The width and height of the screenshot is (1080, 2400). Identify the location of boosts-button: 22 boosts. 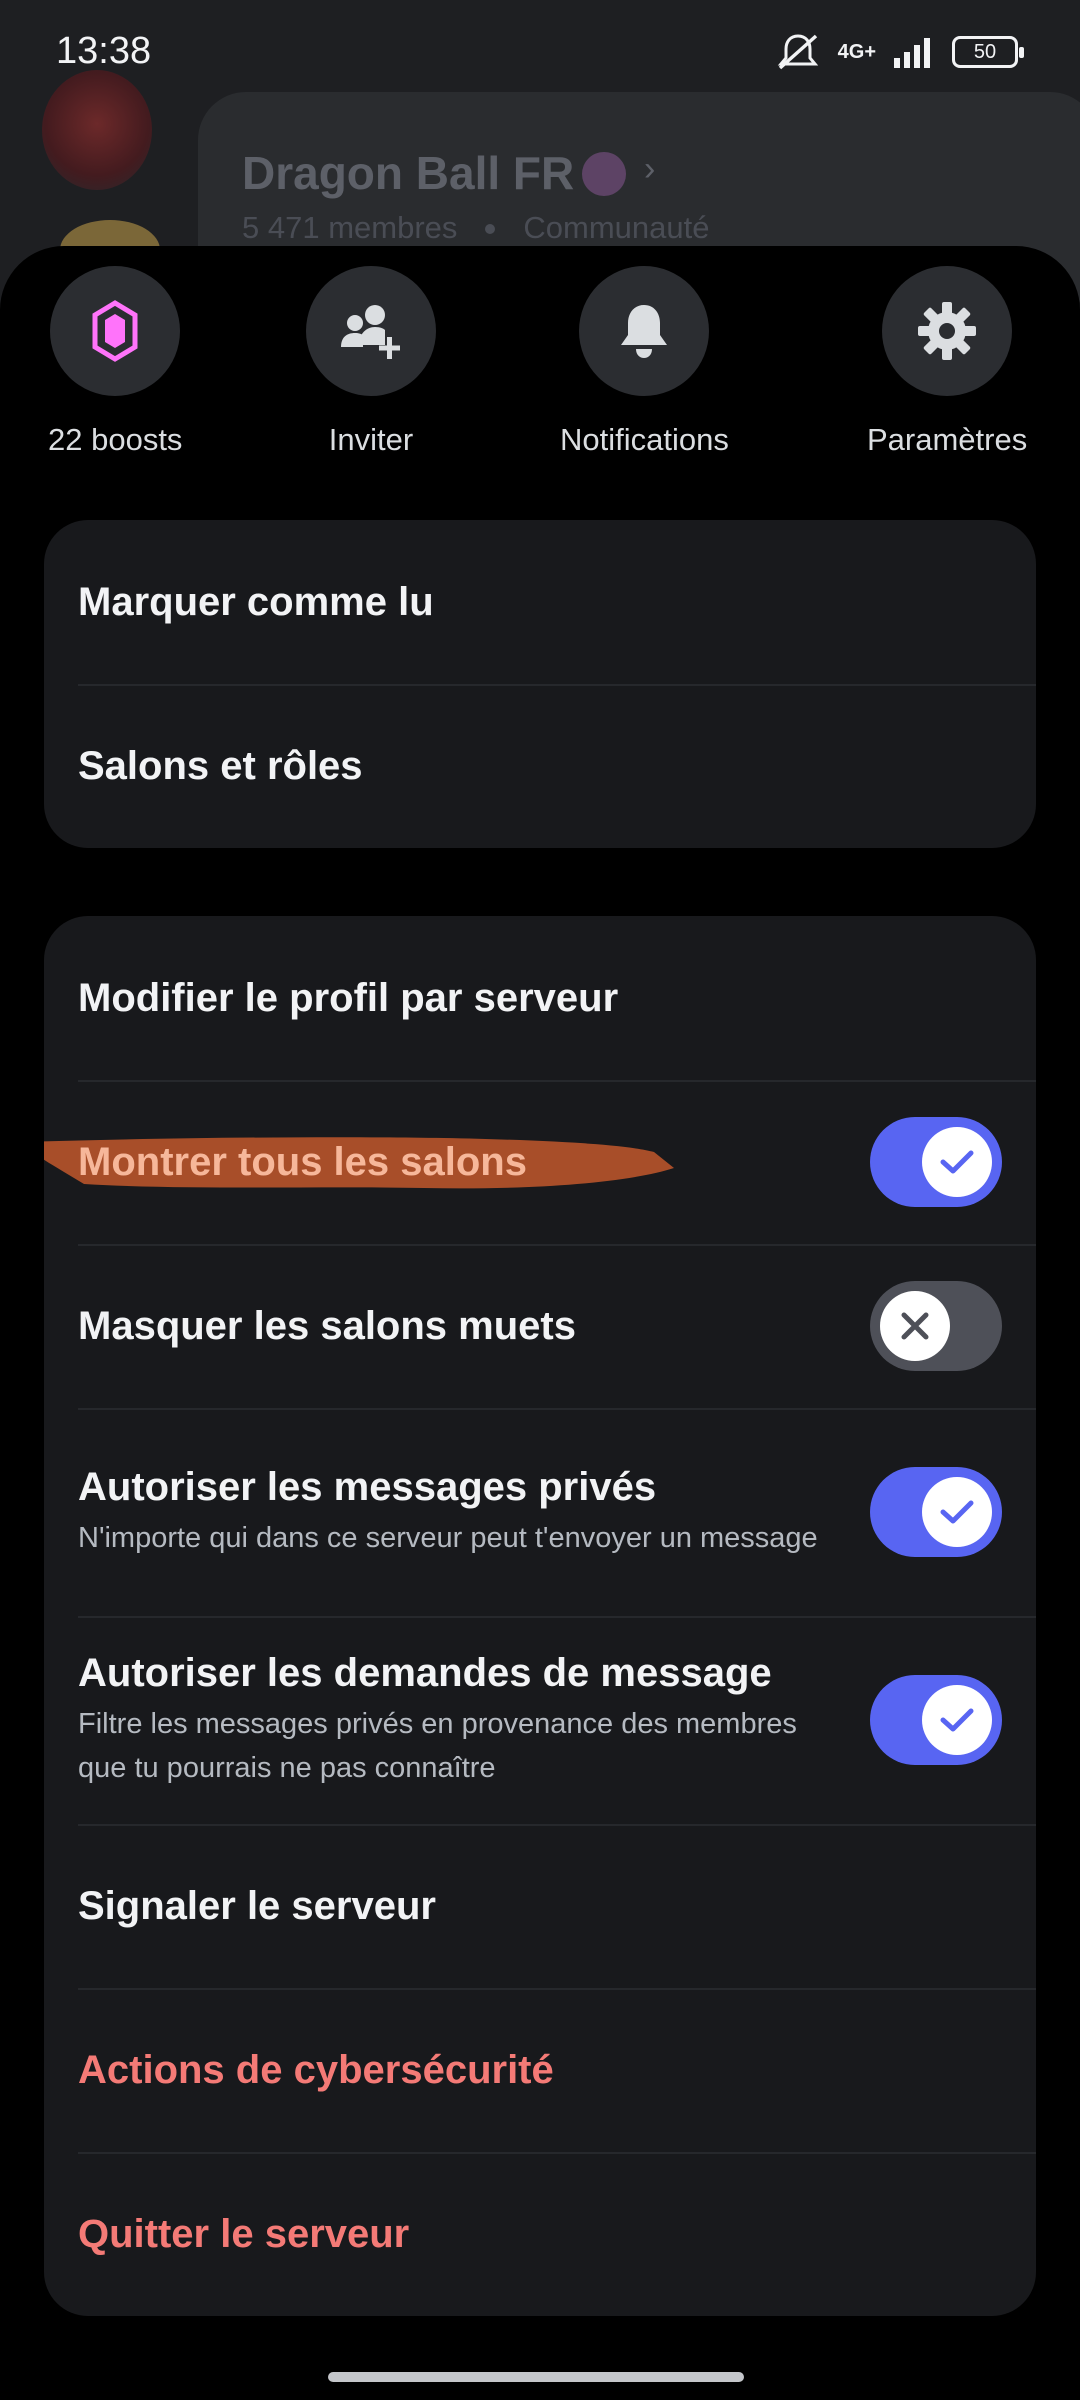
(115, 362).